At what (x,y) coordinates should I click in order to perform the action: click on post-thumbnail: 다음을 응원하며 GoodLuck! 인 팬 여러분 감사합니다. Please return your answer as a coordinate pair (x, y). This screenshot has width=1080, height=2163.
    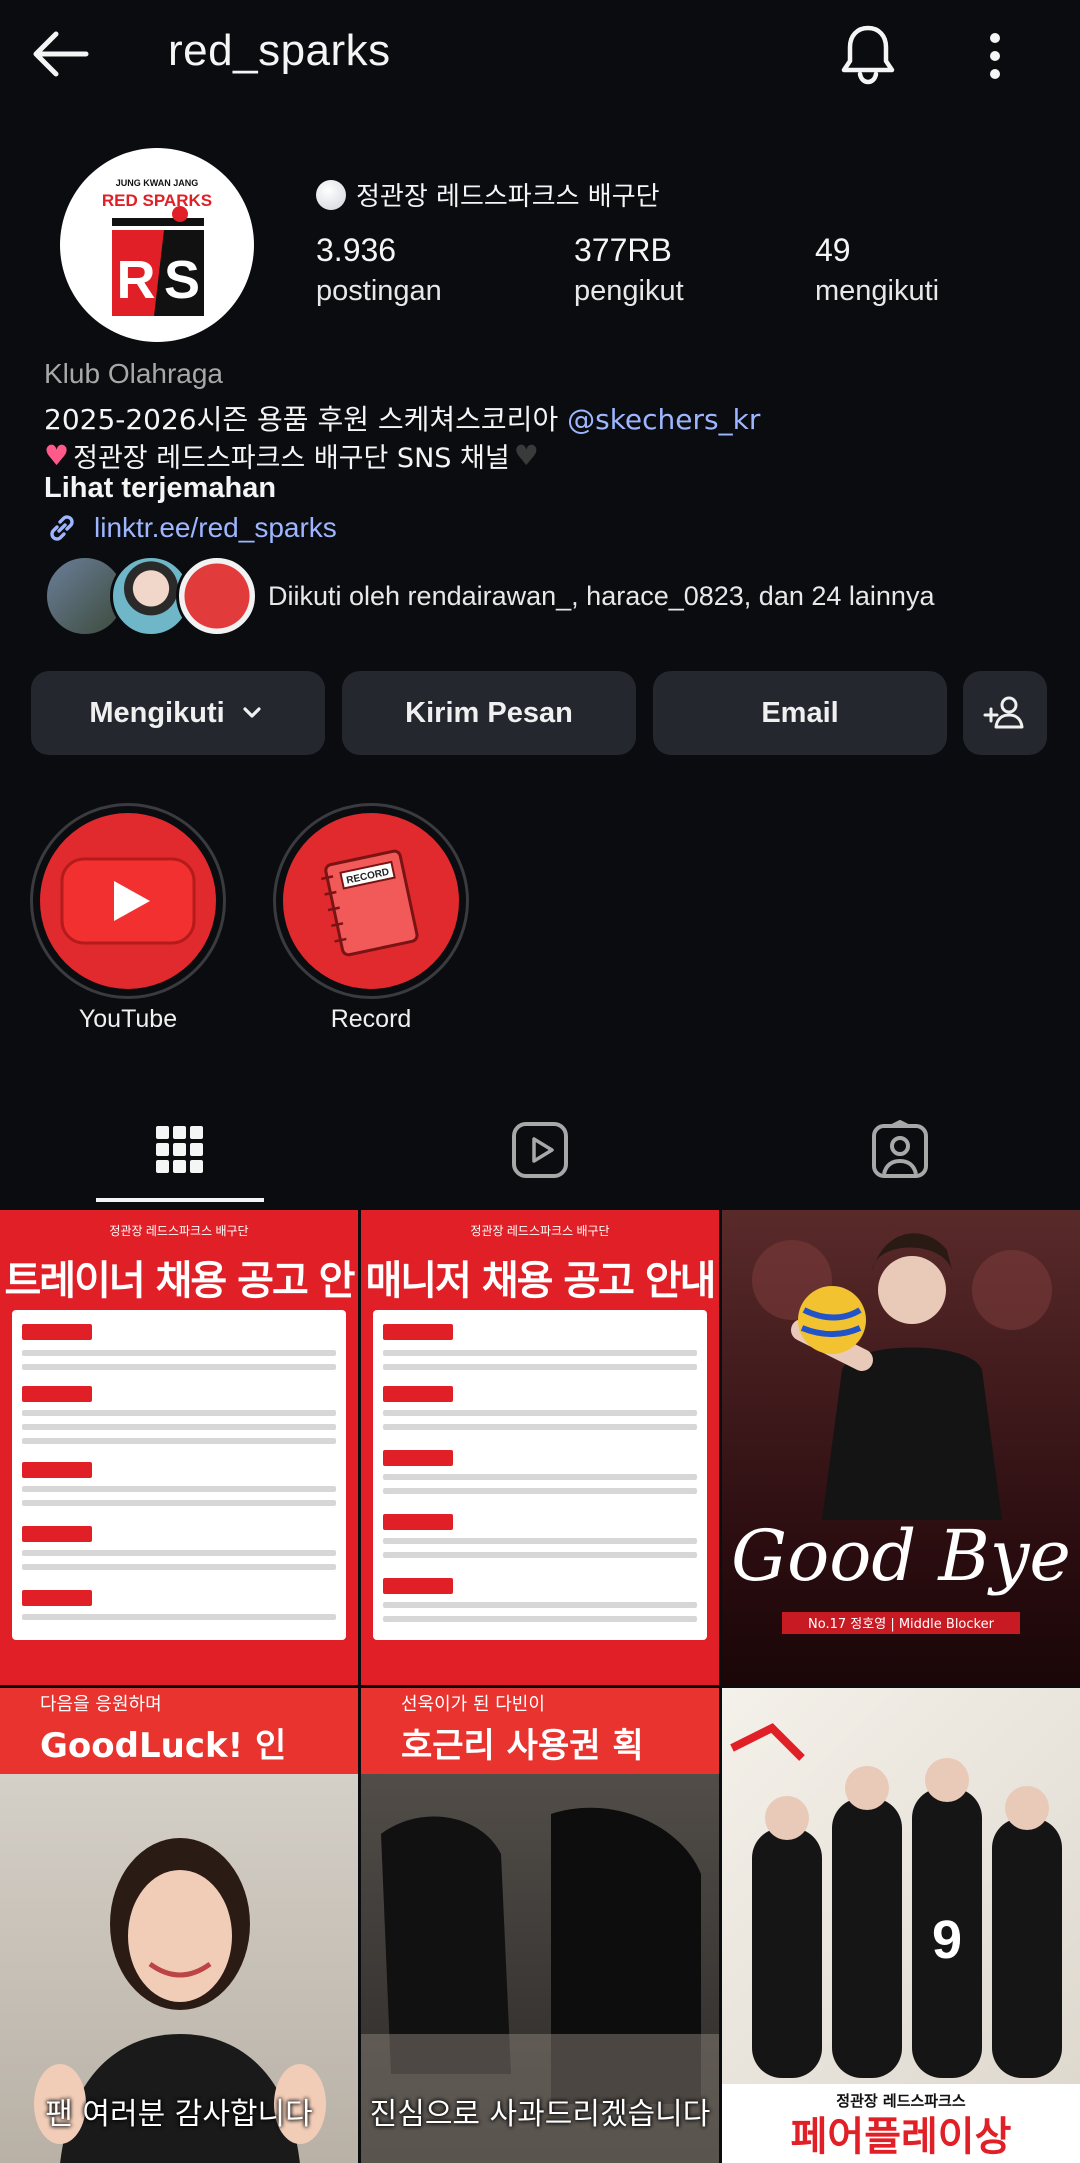
    Looking at the image, I should click on (179, 1925).